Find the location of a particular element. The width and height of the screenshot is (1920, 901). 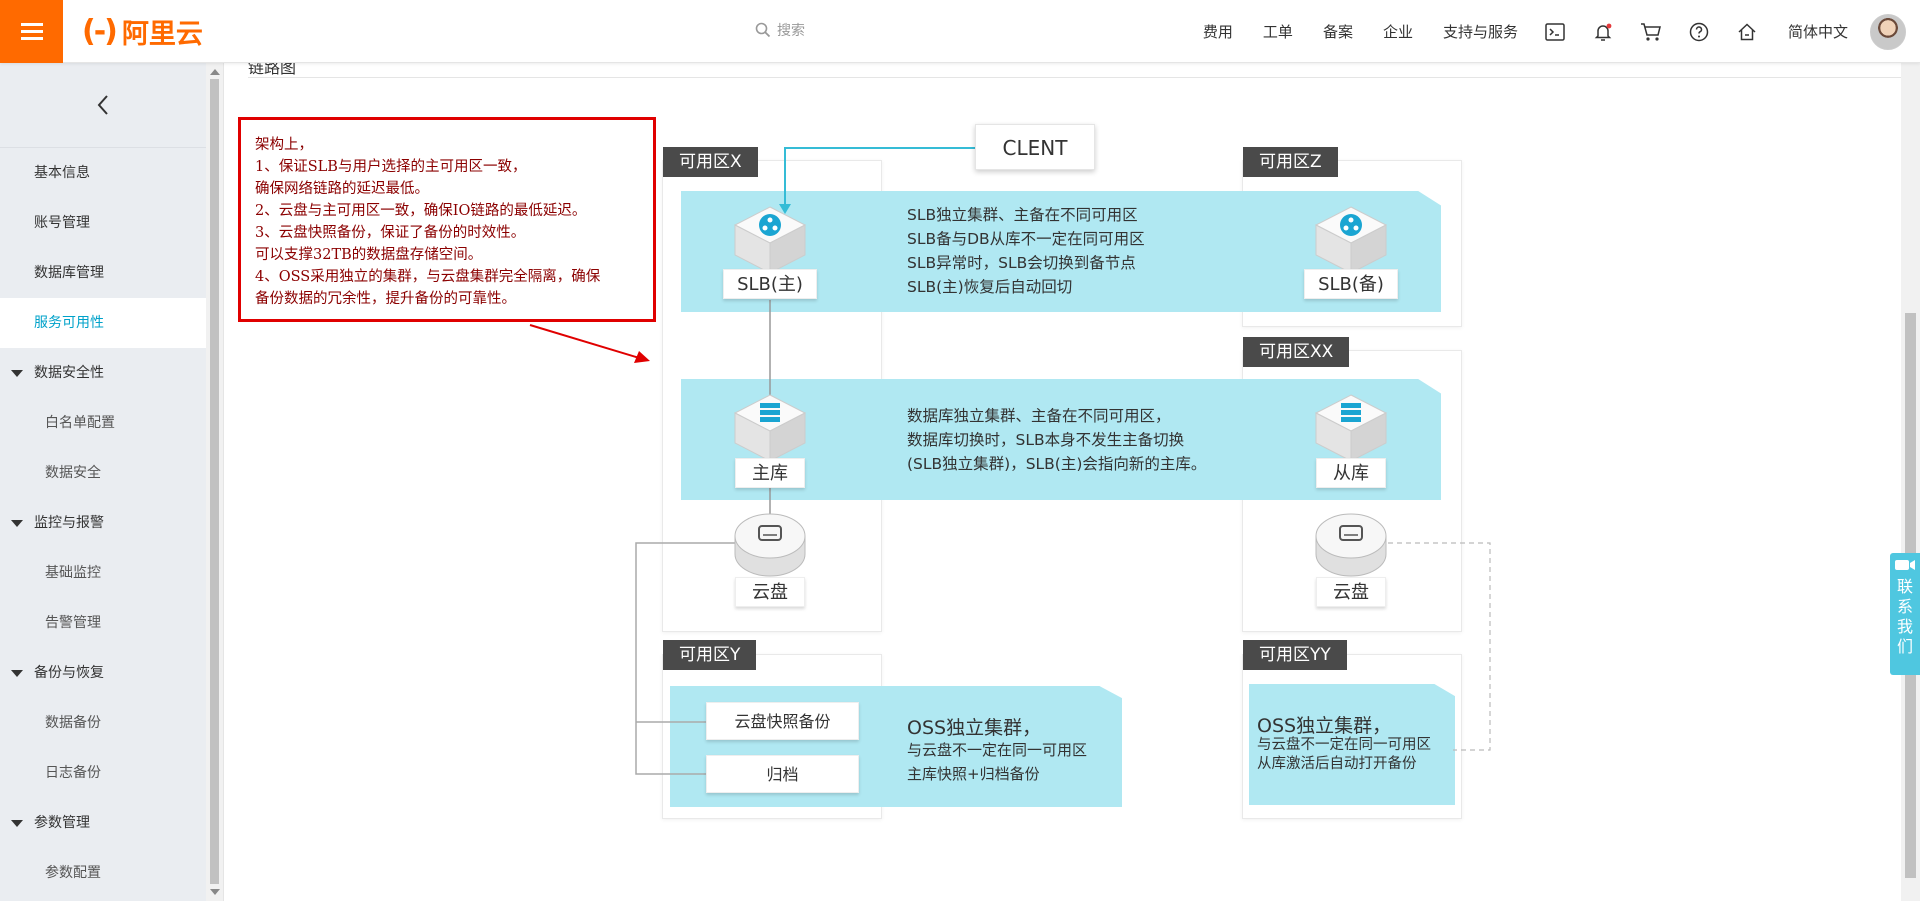

sidebar-item-4: 数据安全性 is located at coordinates (103, 373).